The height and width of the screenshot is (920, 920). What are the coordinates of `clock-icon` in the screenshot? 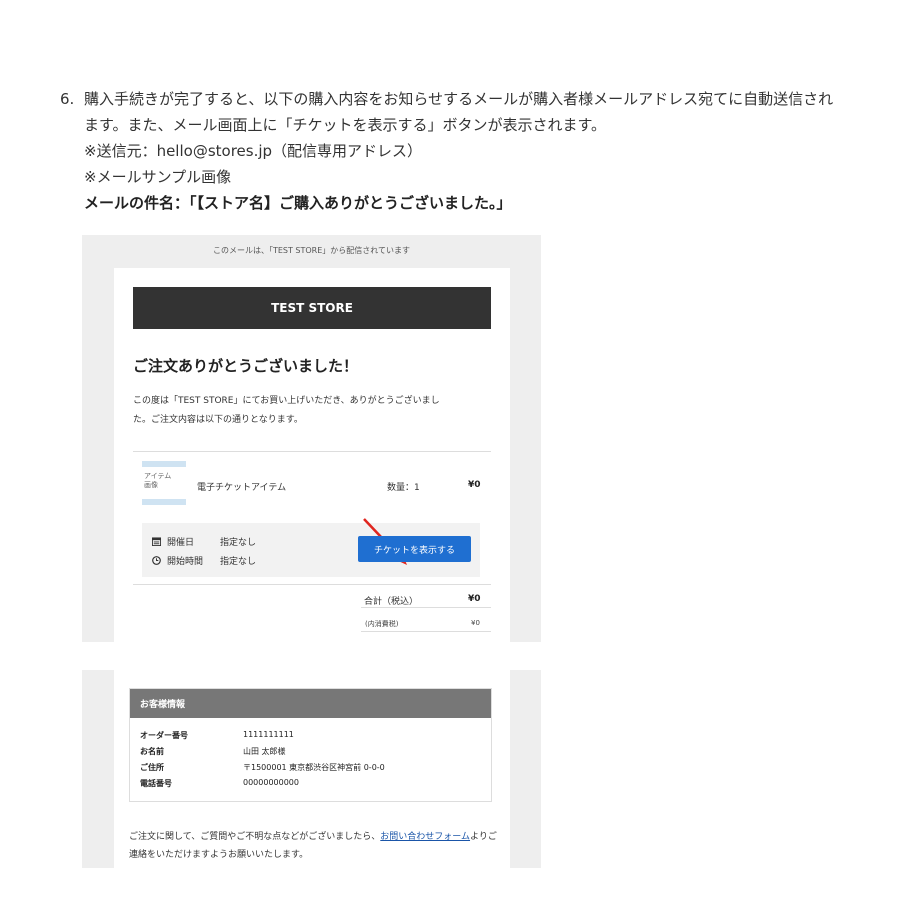 It's located at (156, 560).